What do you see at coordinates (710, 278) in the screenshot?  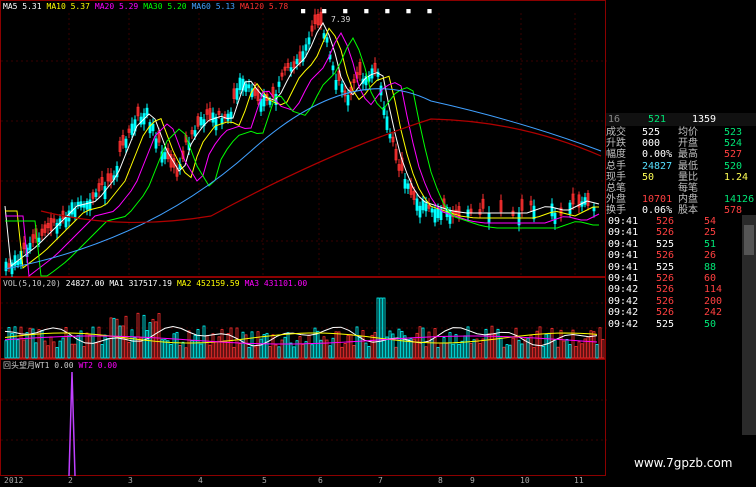 I see `tick-vol: 60` at bounding box center [710, 278].